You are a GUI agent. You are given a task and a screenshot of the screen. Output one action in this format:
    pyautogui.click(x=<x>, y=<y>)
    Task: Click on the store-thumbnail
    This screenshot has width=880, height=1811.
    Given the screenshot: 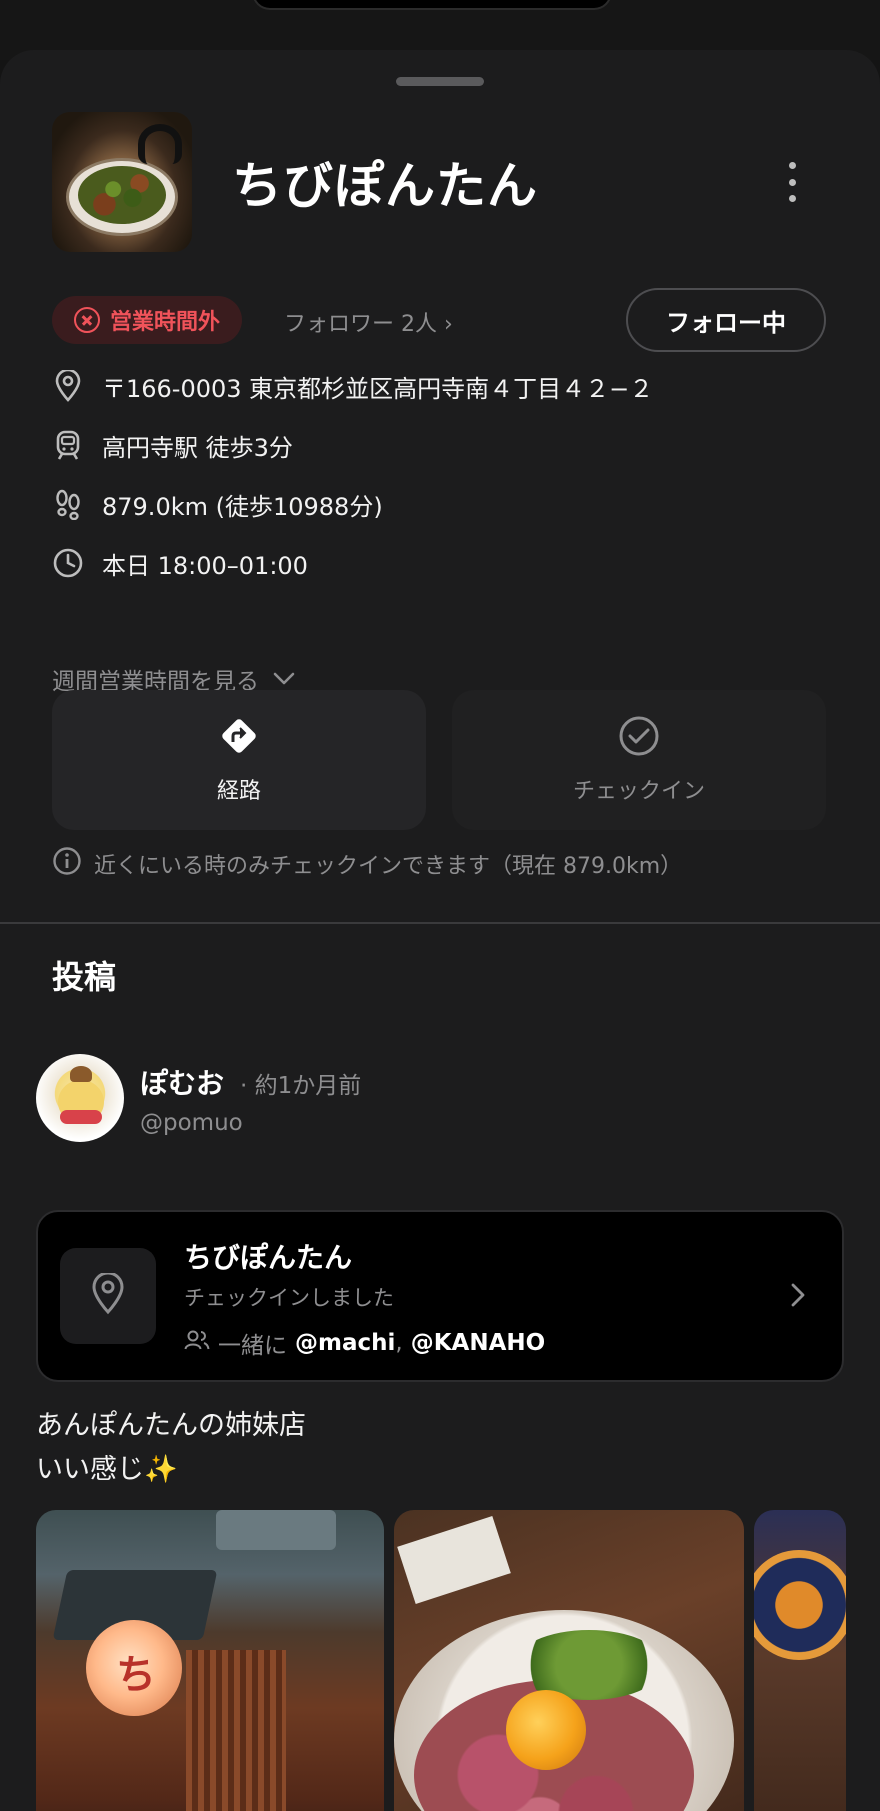 What is the action you would take?
    pyautogui.click(x=122, y=182)
    